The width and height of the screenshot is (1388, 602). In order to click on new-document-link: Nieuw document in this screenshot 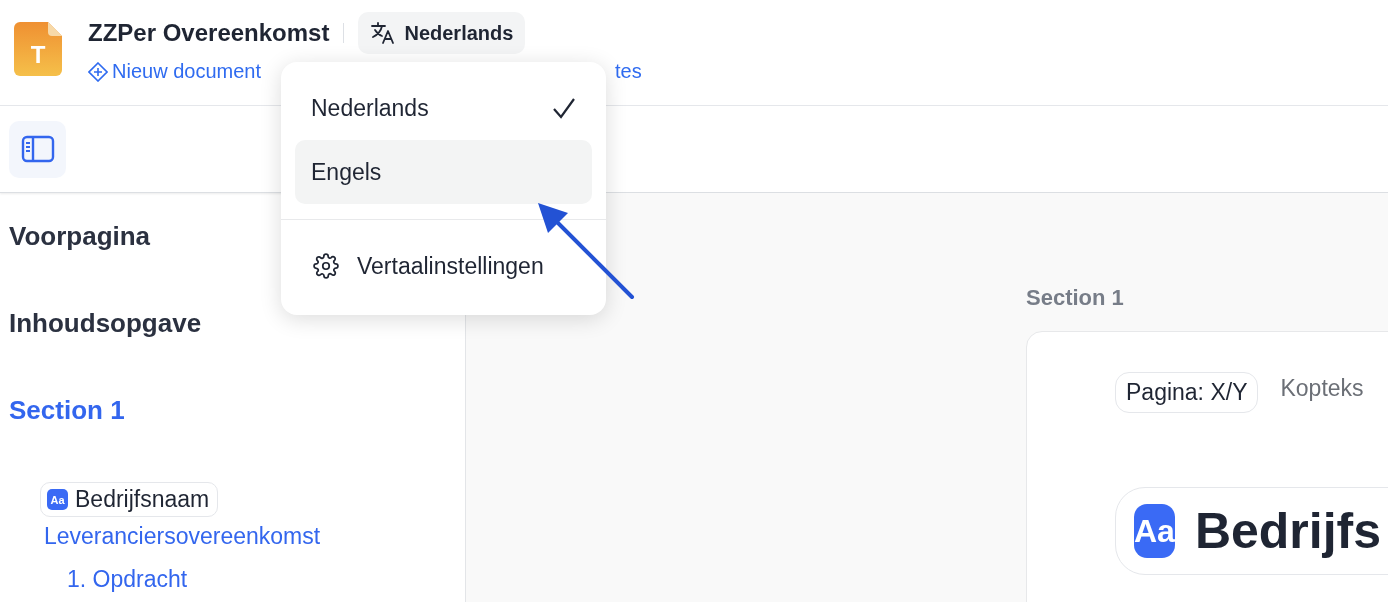, I will do `click(174, 71)`.